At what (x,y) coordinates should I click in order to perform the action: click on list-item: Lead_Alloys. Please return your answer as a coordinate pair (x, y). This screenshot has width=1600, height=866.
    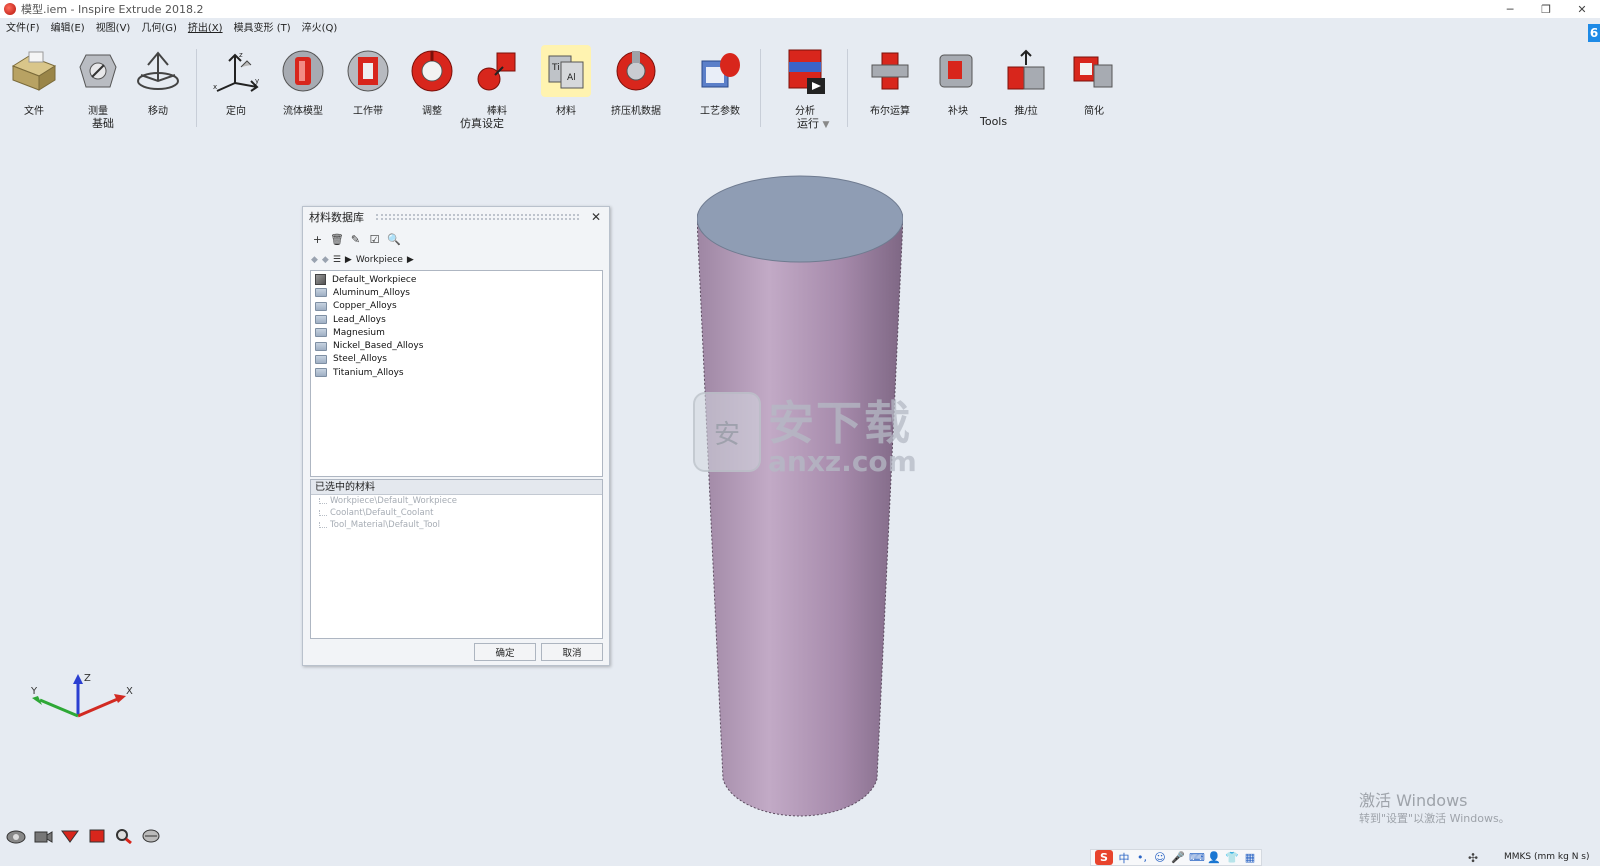
    Looking at the image, I should click on (458, 319).